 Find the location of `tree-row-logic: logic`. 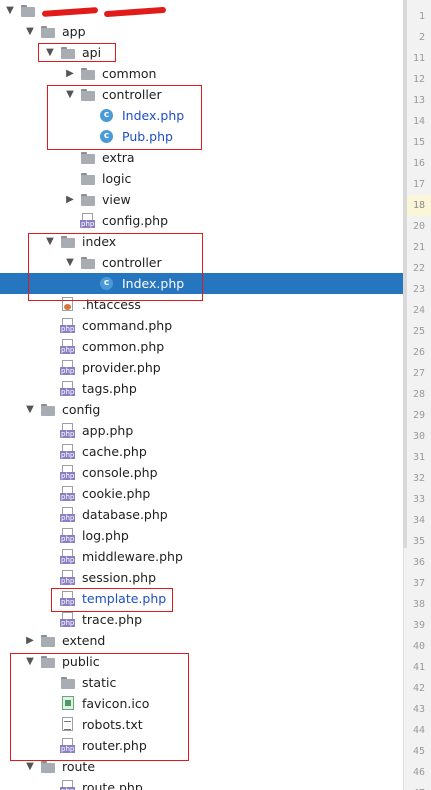

tree-row-logic: logic is located at coordinates (201, 178).